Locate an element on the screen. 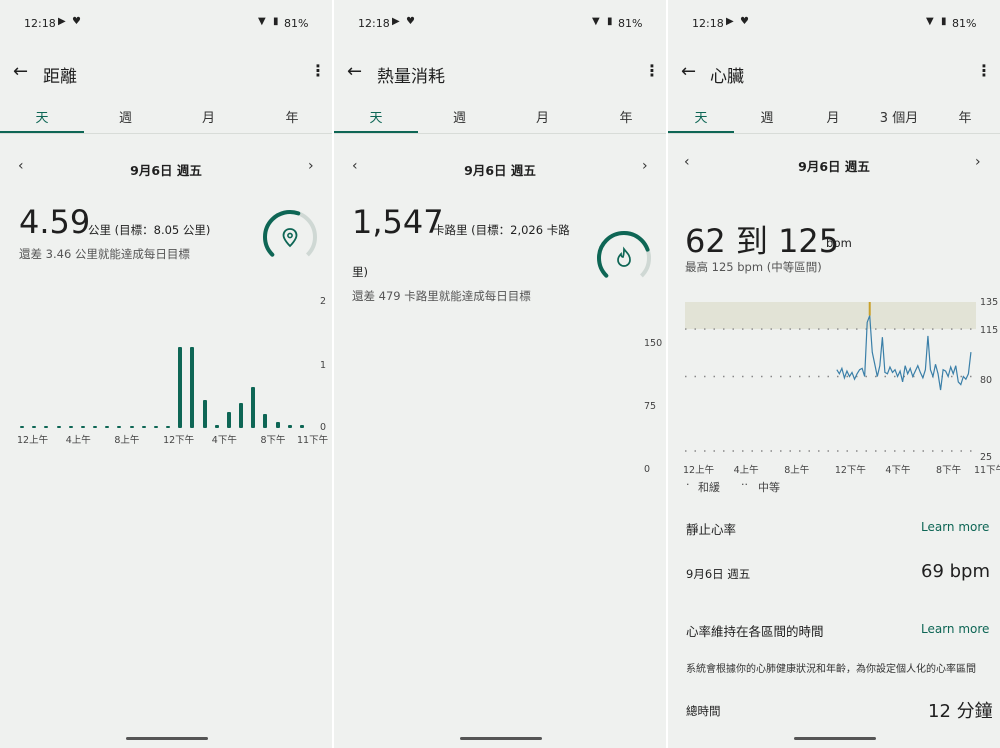 The image size is (1000, 748). y-tick: 75 is located at coordinates (650, 406).